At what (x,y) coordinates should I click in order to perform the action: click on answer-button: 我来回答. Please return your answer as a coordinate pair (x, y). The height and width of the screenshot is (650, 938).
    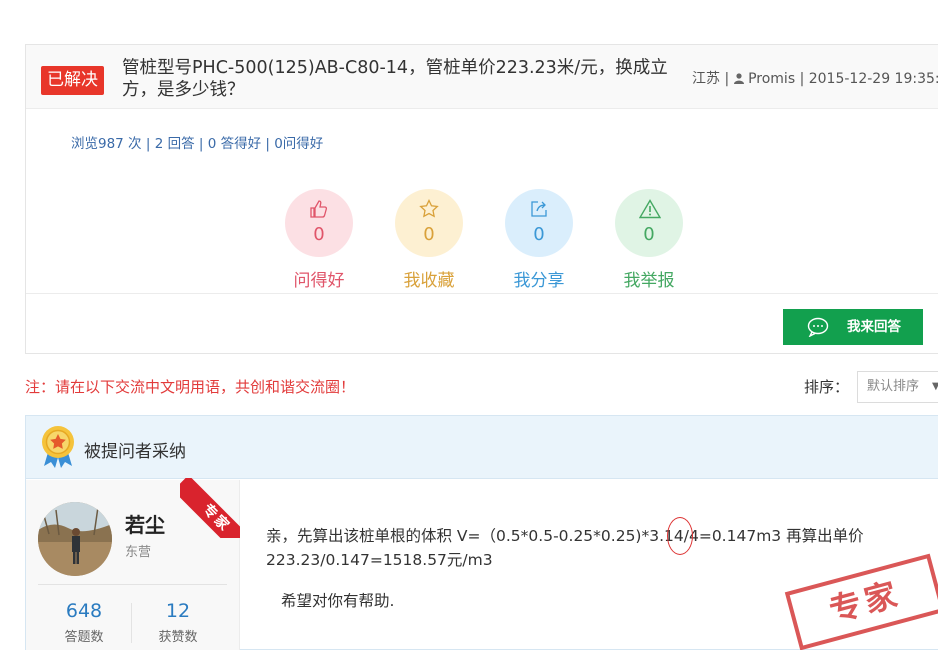
    Looking at the image, I should click on (853, 327).